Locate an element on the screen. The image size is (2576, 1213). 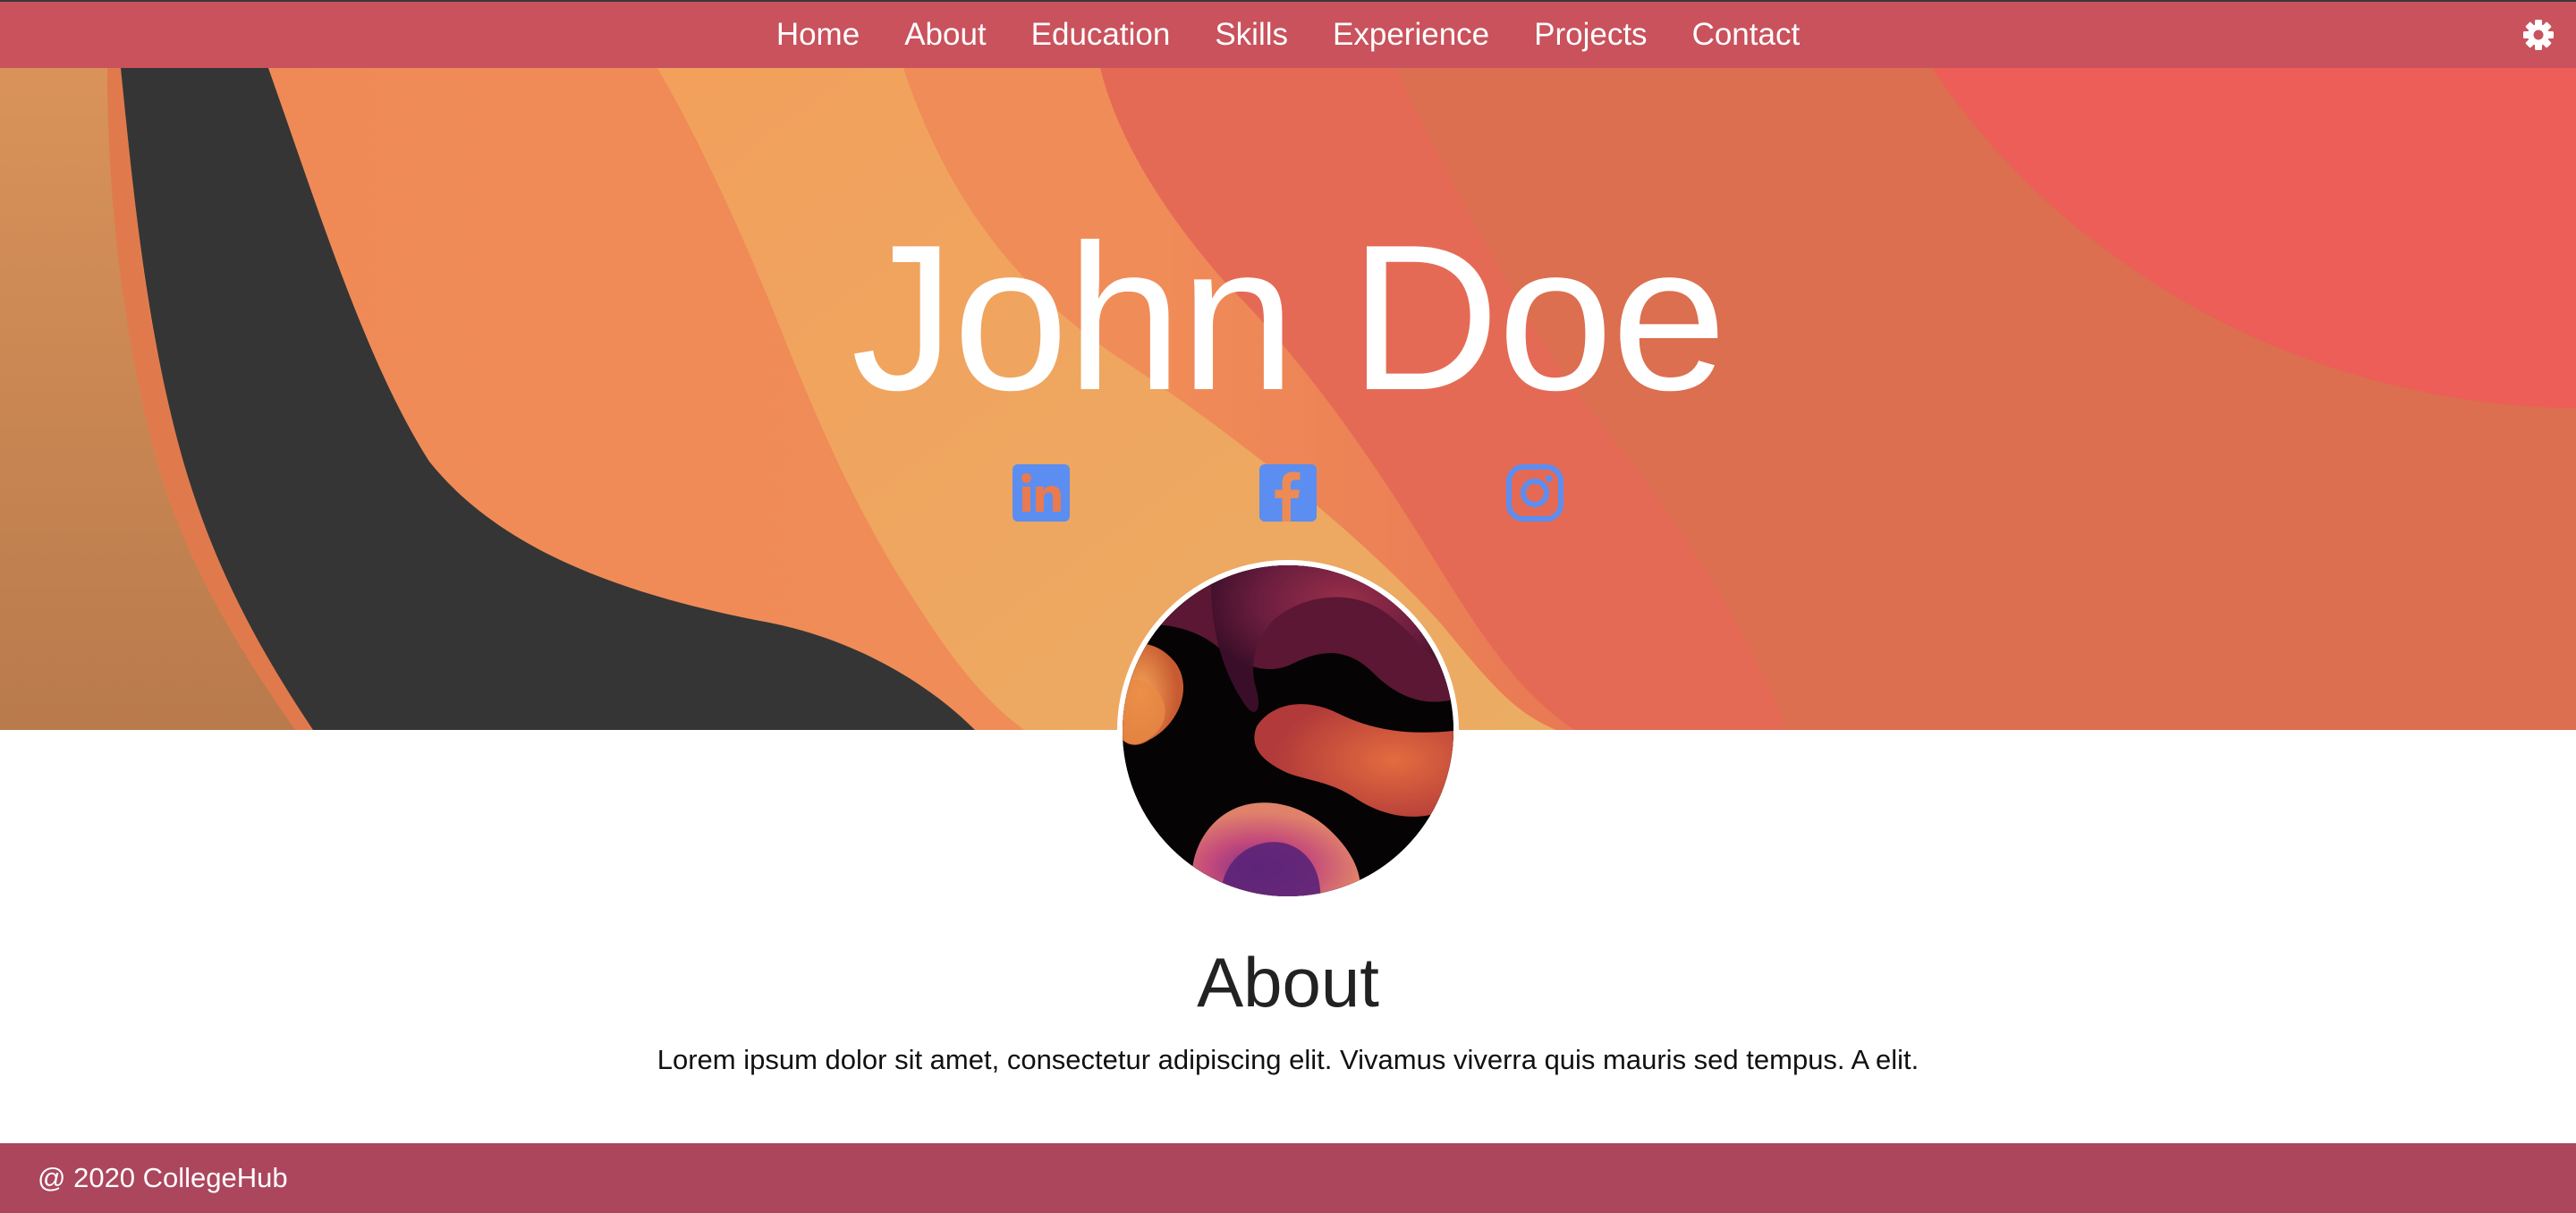
footer-copyright: @ 2020 CollegeHub is located at coordinates (163, 1177).